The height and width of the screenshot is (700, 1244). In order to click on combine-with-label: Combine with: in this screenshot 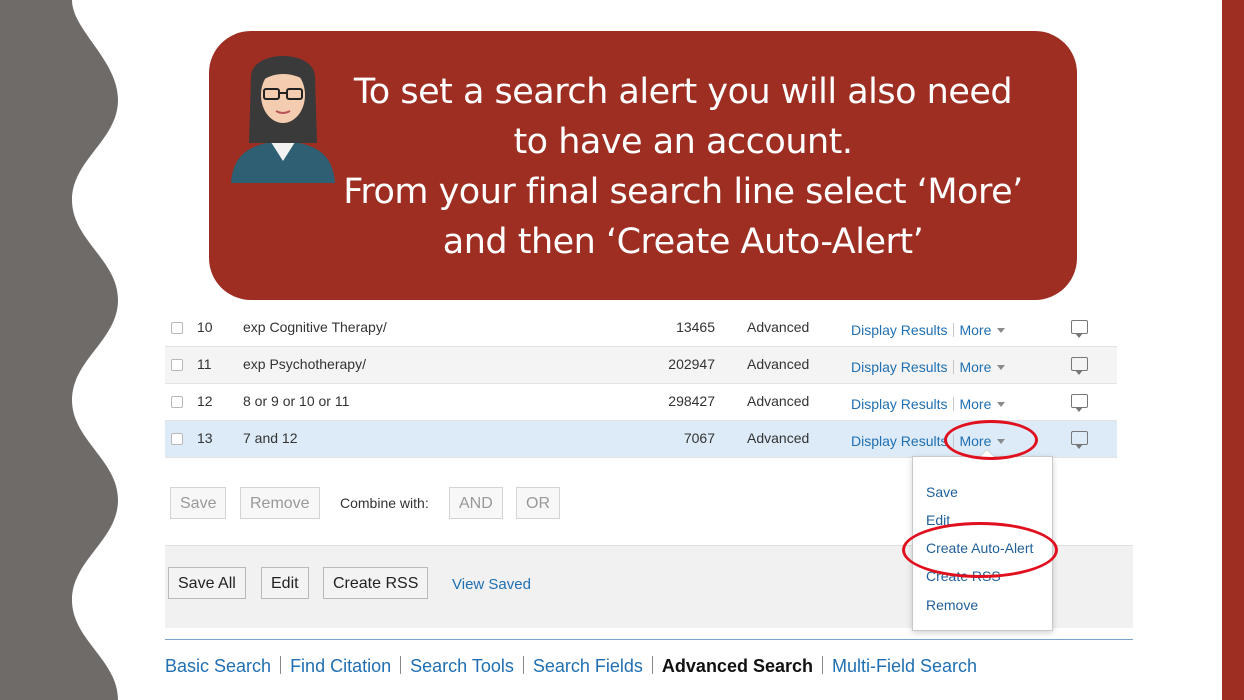, I will do `click(384, 503)`.